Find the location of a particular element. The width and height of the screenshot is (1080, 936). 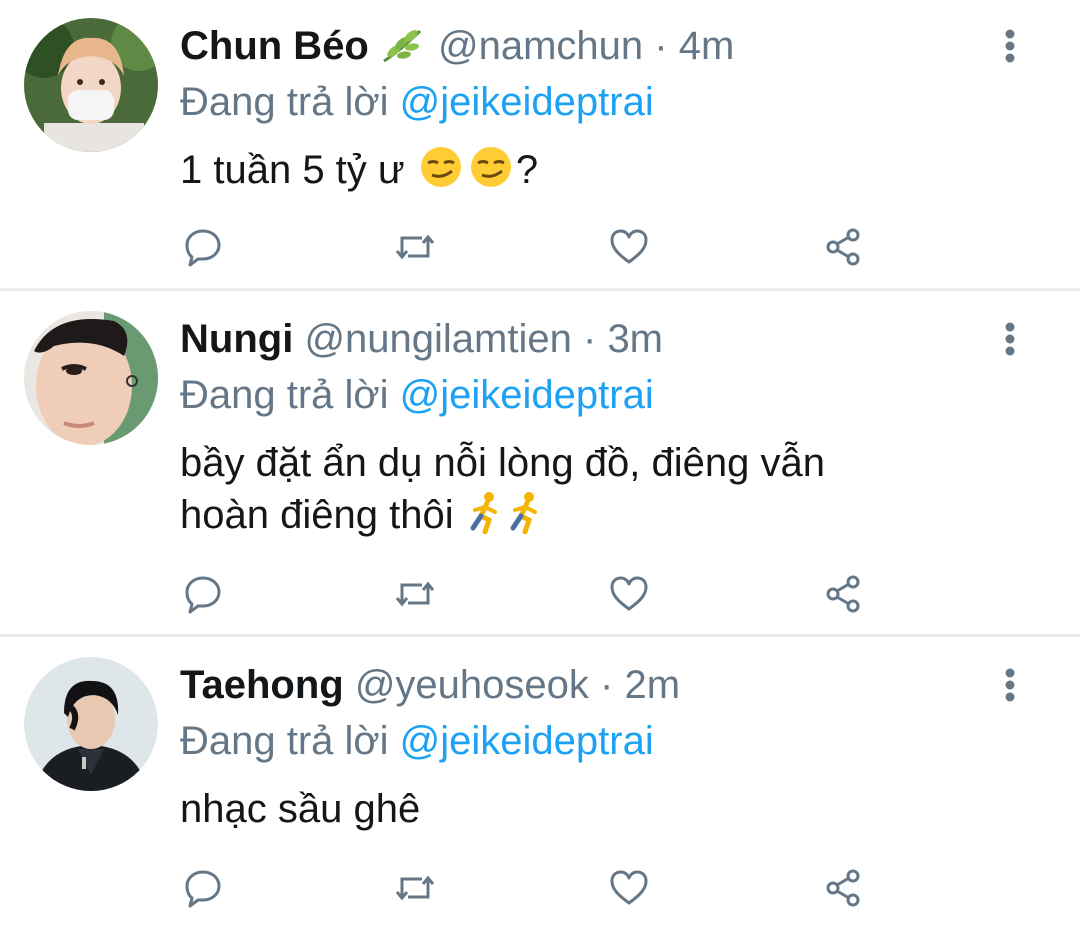

tweet-text: 1 tuần 5 tỷ ư ? is located at coordinates (610, 173).